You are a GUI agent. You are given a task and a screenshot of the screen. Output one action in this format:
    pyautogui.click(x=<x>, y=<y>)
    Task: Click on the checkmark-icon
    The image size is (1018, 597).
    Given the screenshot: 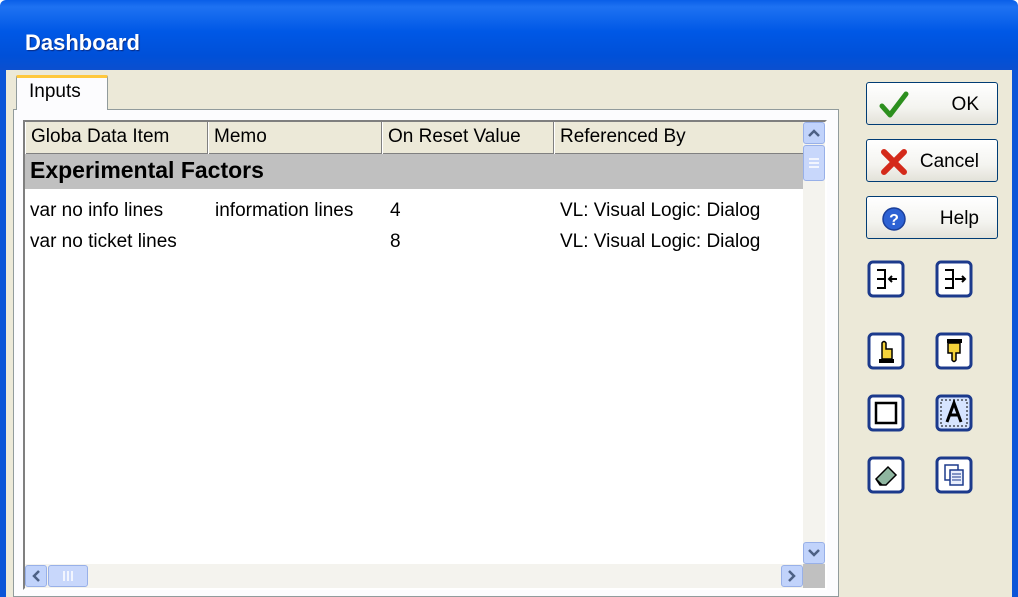 What is the action you would take?
    pyautogui.click(x=894, y=104)
    